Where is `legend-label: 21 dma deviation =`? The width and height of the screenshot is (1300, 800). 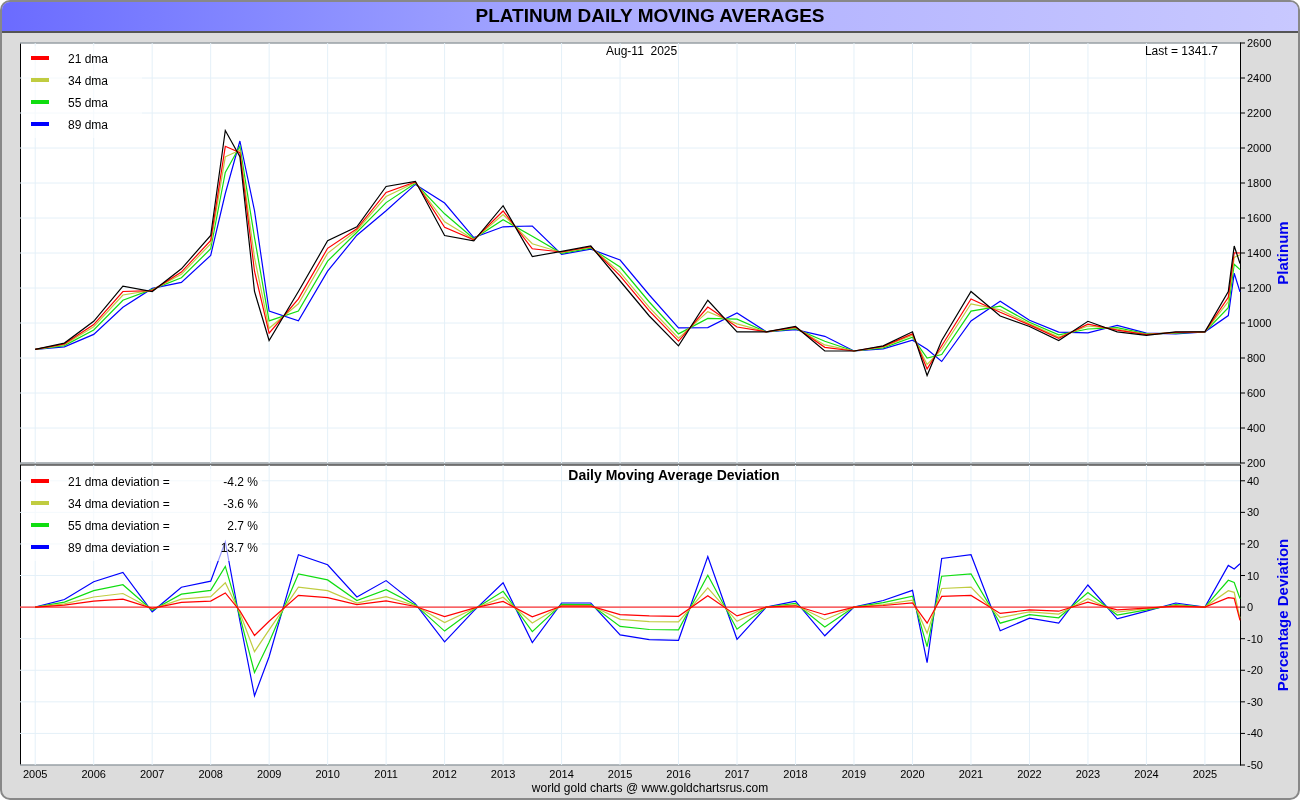
legend-label: 21 dma deviation = is located at coordinates (119, 482).